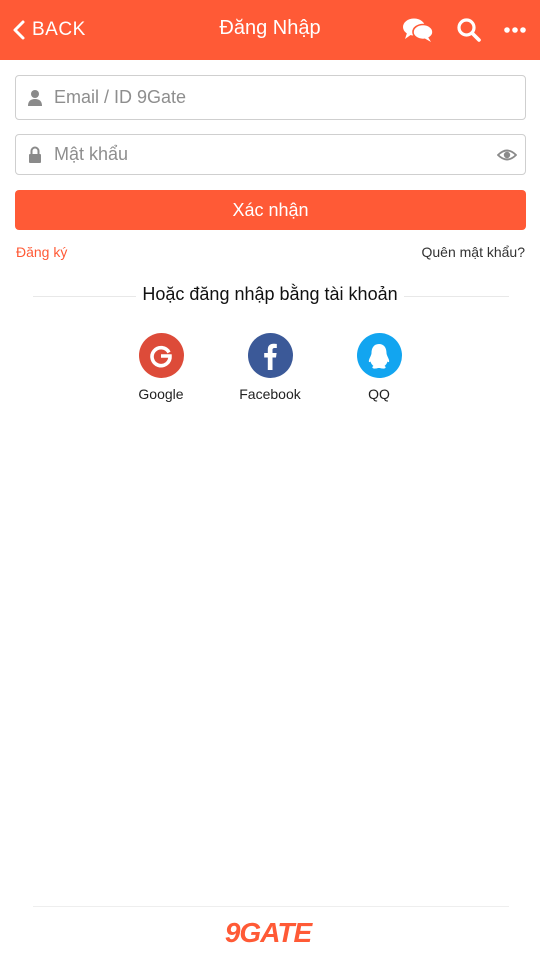 The width and height of the screenshot is (540, 960). Describe the element at coordinates (507, 155) in the screenshot. I see `eye-icon` at that location.